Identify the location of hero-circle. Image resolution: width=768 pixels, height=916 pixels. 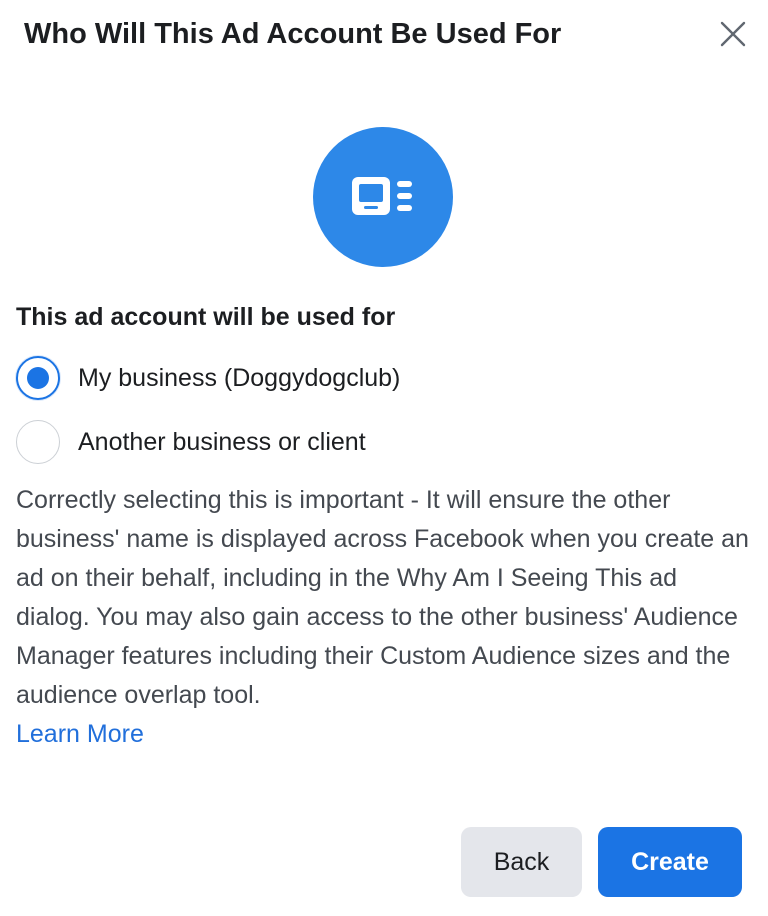
(383, 197).